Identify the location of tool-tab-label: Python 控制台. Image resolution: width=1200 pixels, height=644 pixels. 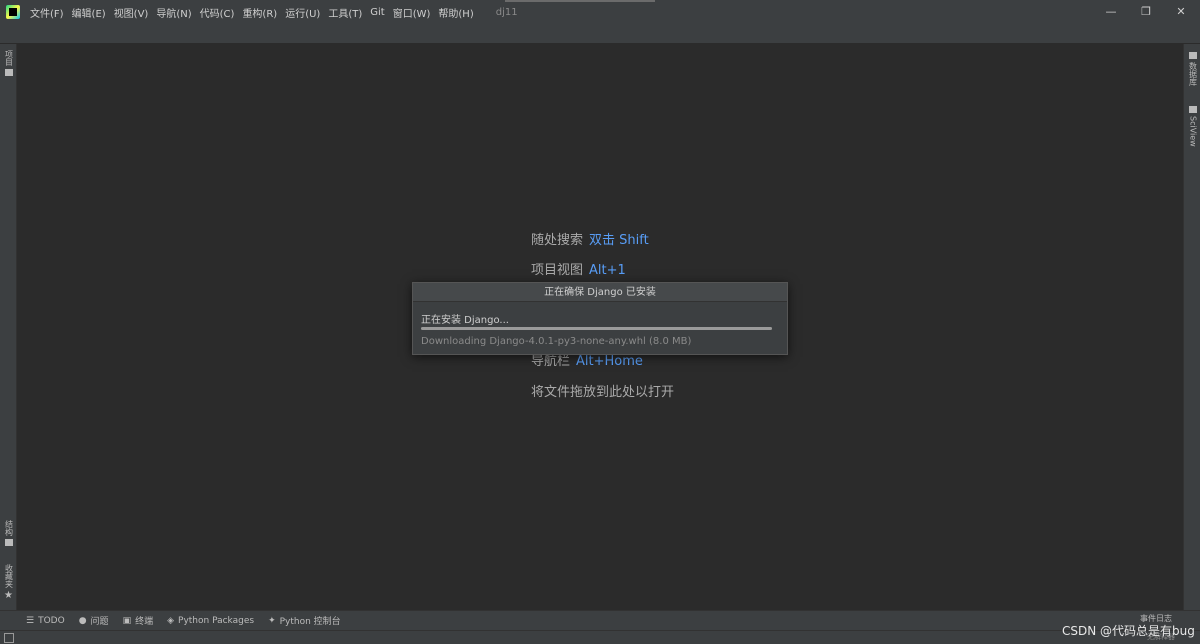
(310, 622).